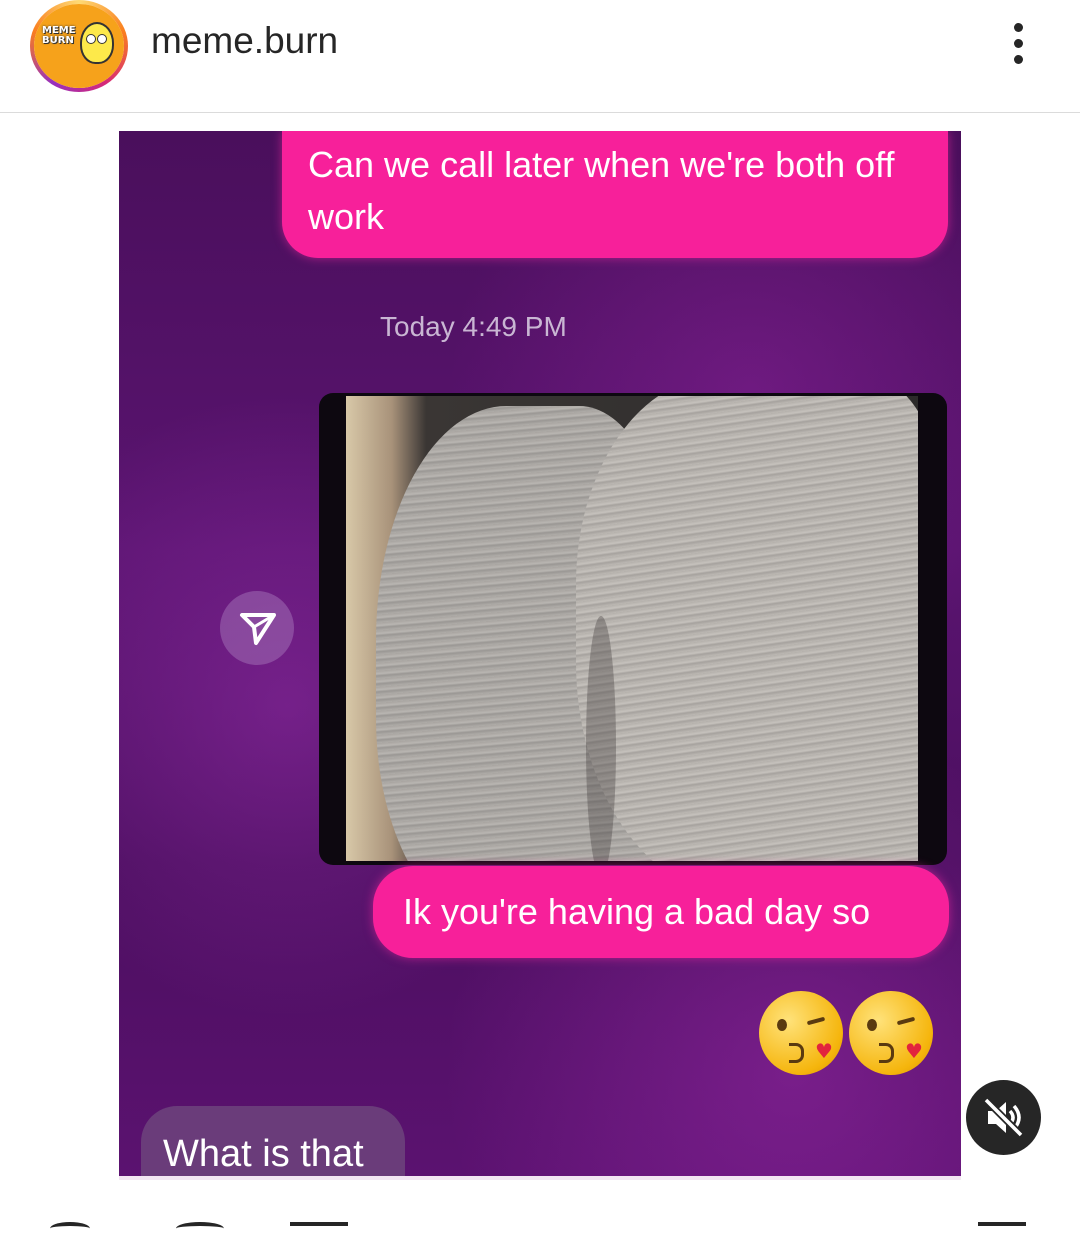 The width and height of the screenshot is (1080, 1235). I want to click on avatar: MEME BURN, so click(79, 46).